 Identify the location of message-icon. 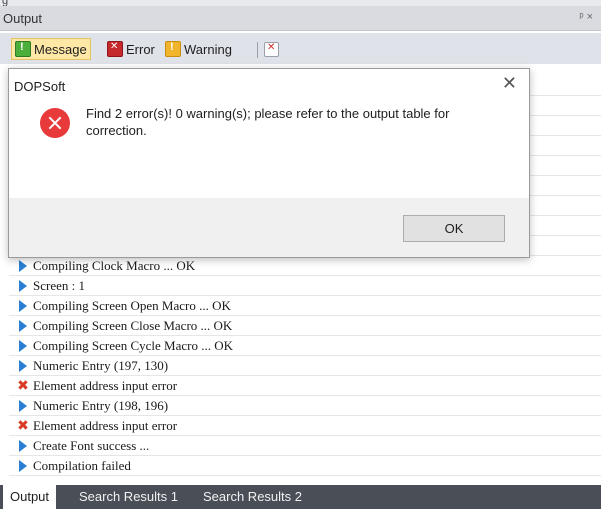
(23, 49).